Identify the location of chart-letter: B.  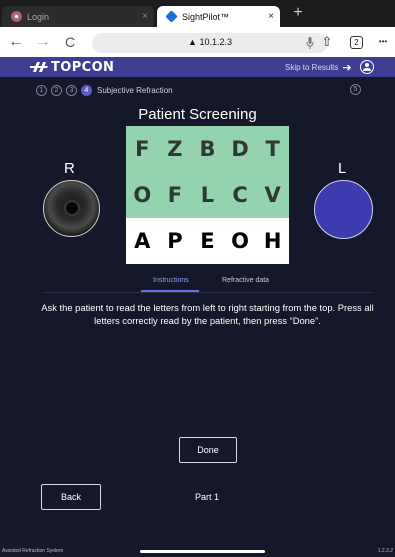
(207, 149).